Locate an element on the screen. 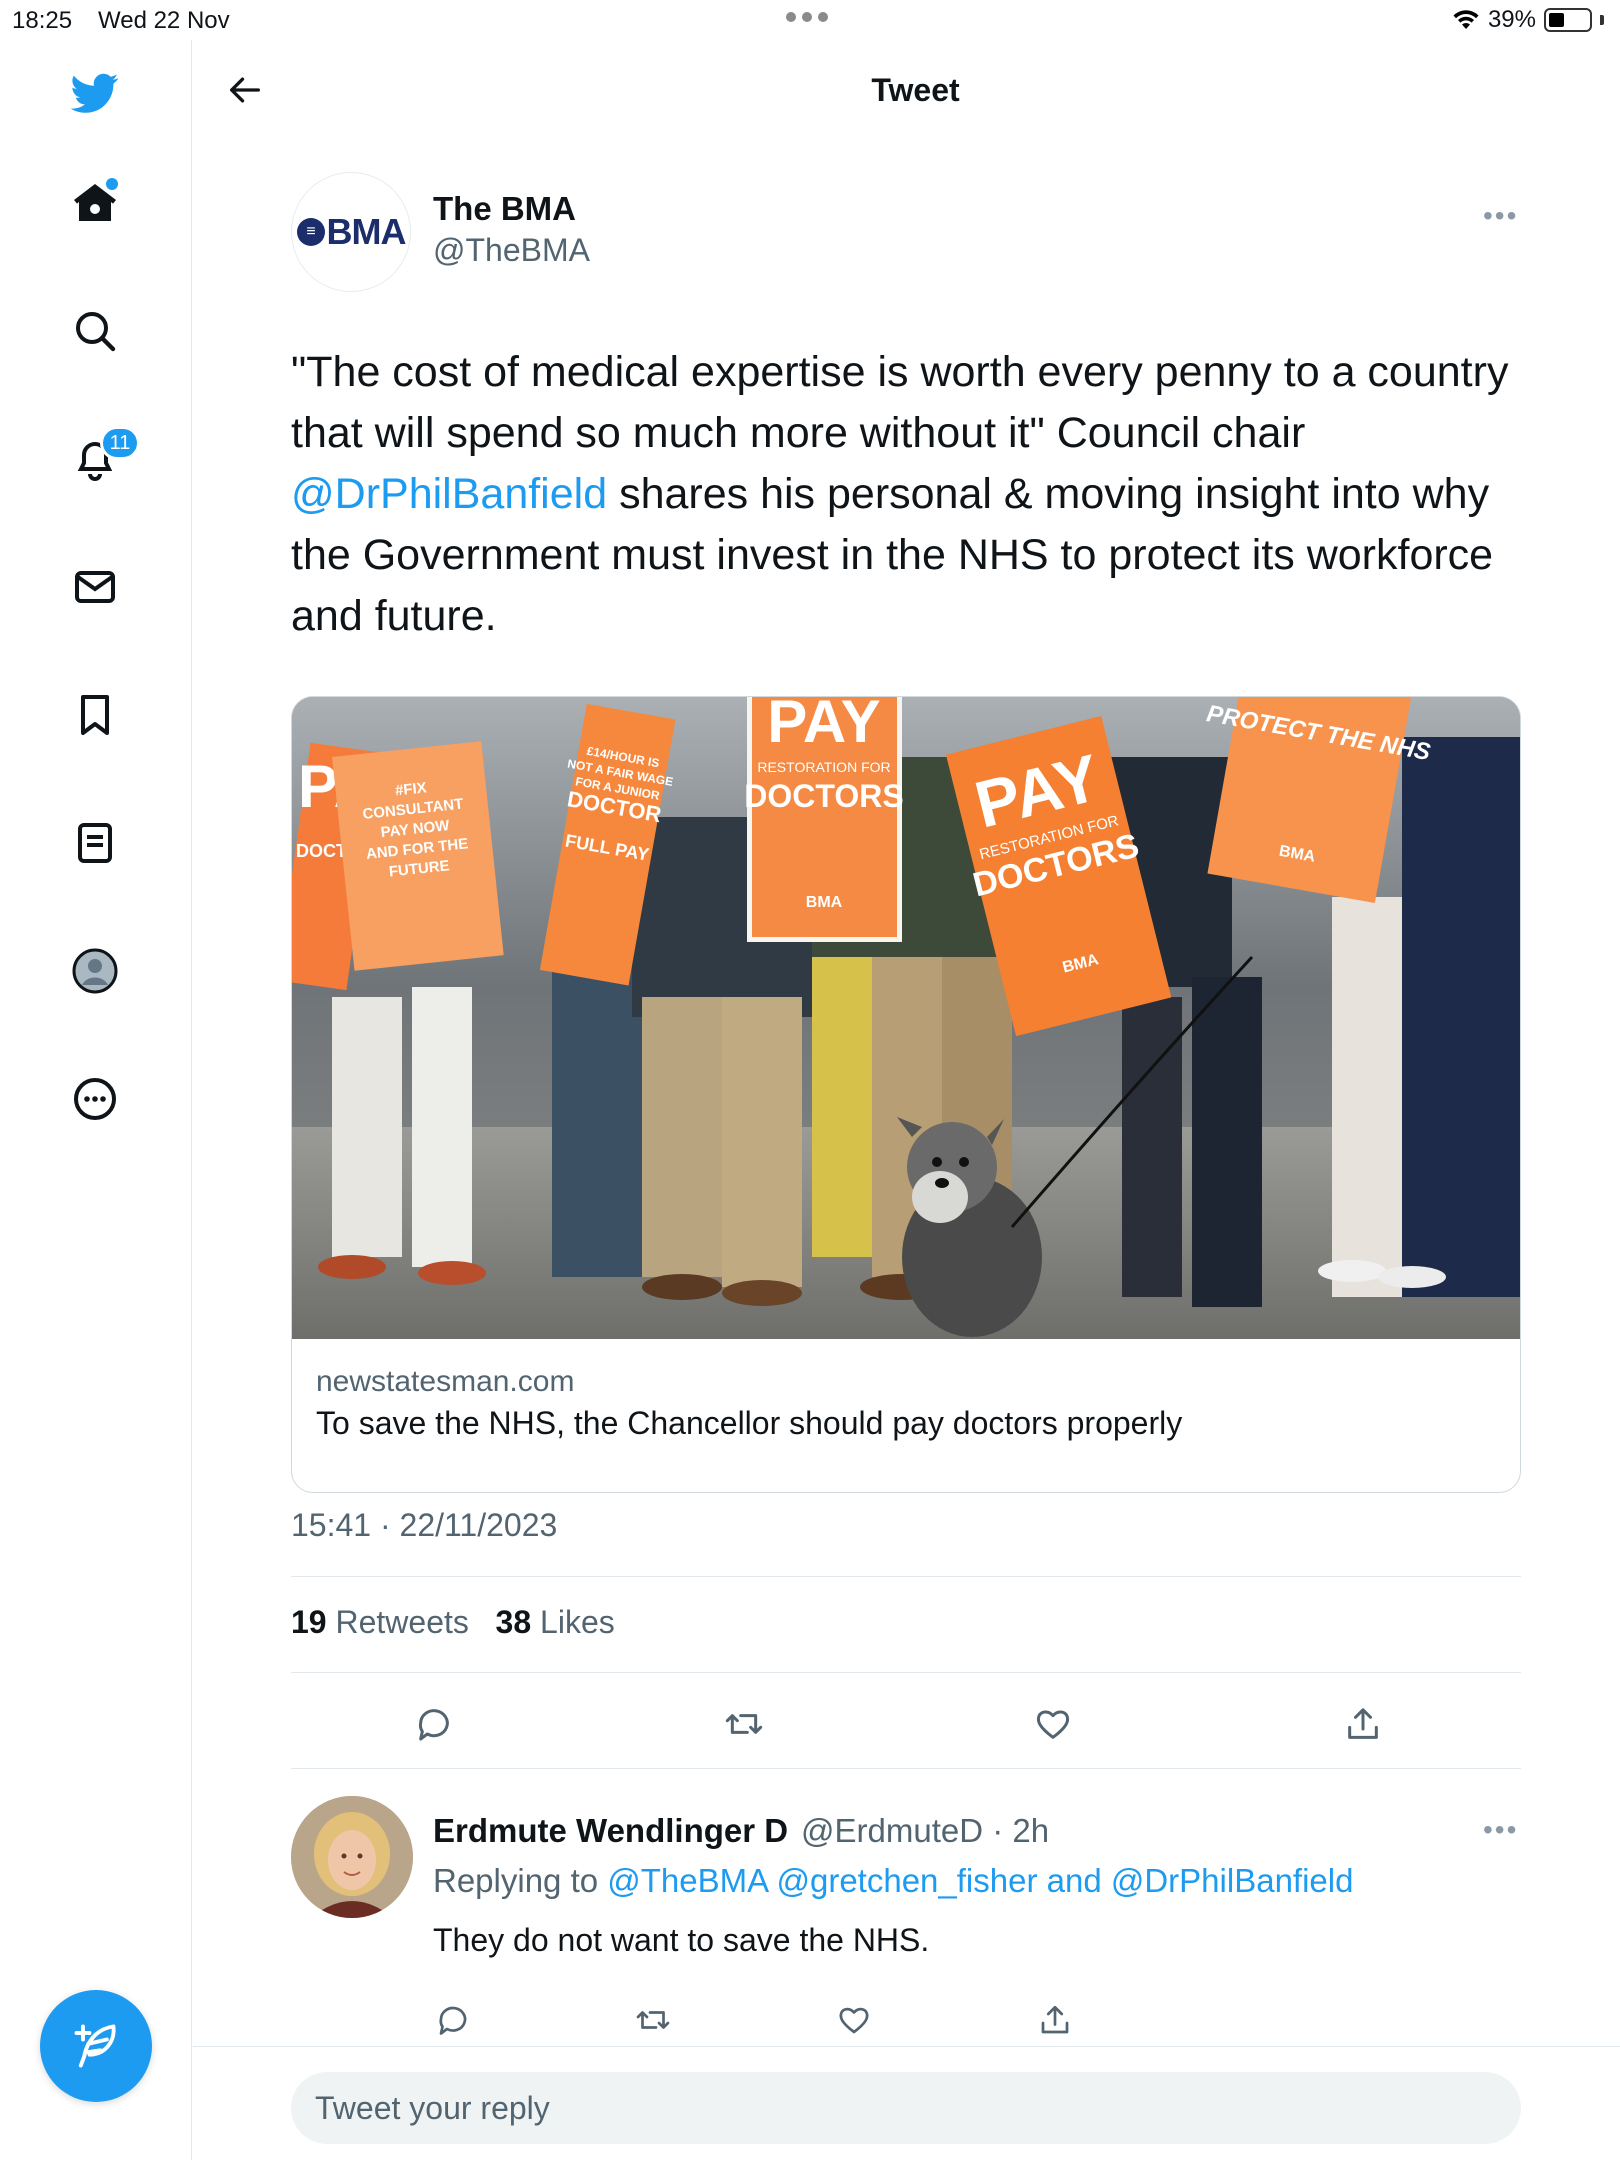 This screenshot has height=2160, width=1620. wifi-icon is located at coordinates (1466, 19).